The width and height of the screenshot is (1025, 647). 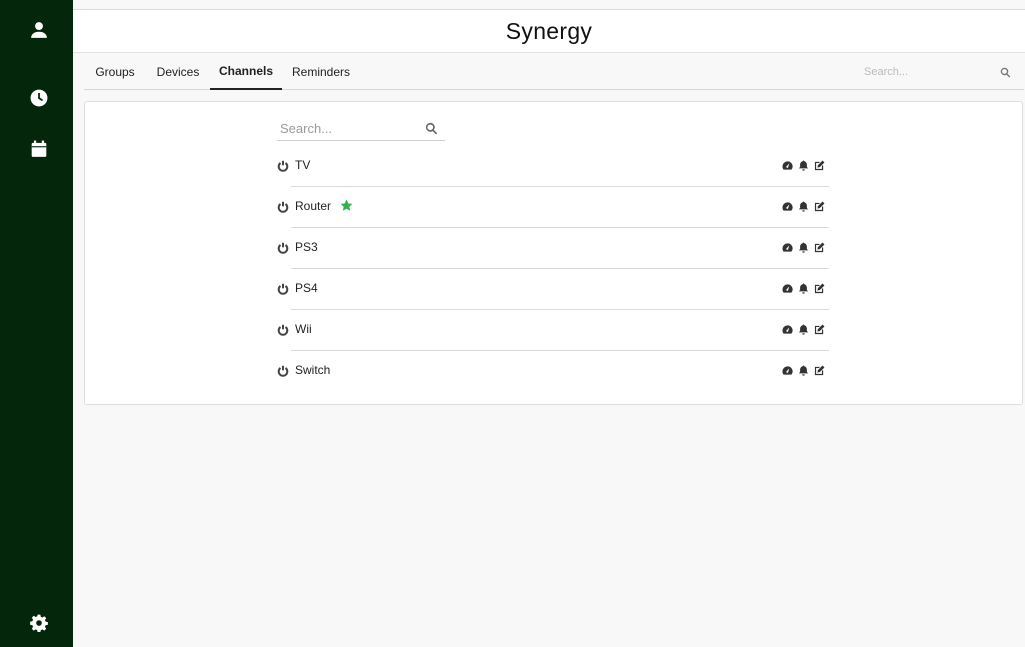 I want to click on tab-channels: Channels, so click(x=246, y=72).